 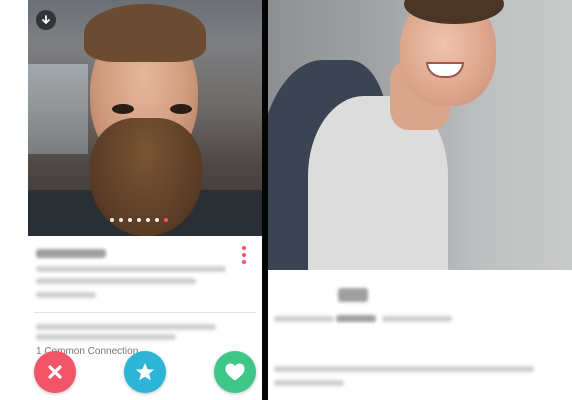 What do you see at coordinates (145, 33) in the screenshot?
I see `photo-hair` at bounding box center [145, 33].